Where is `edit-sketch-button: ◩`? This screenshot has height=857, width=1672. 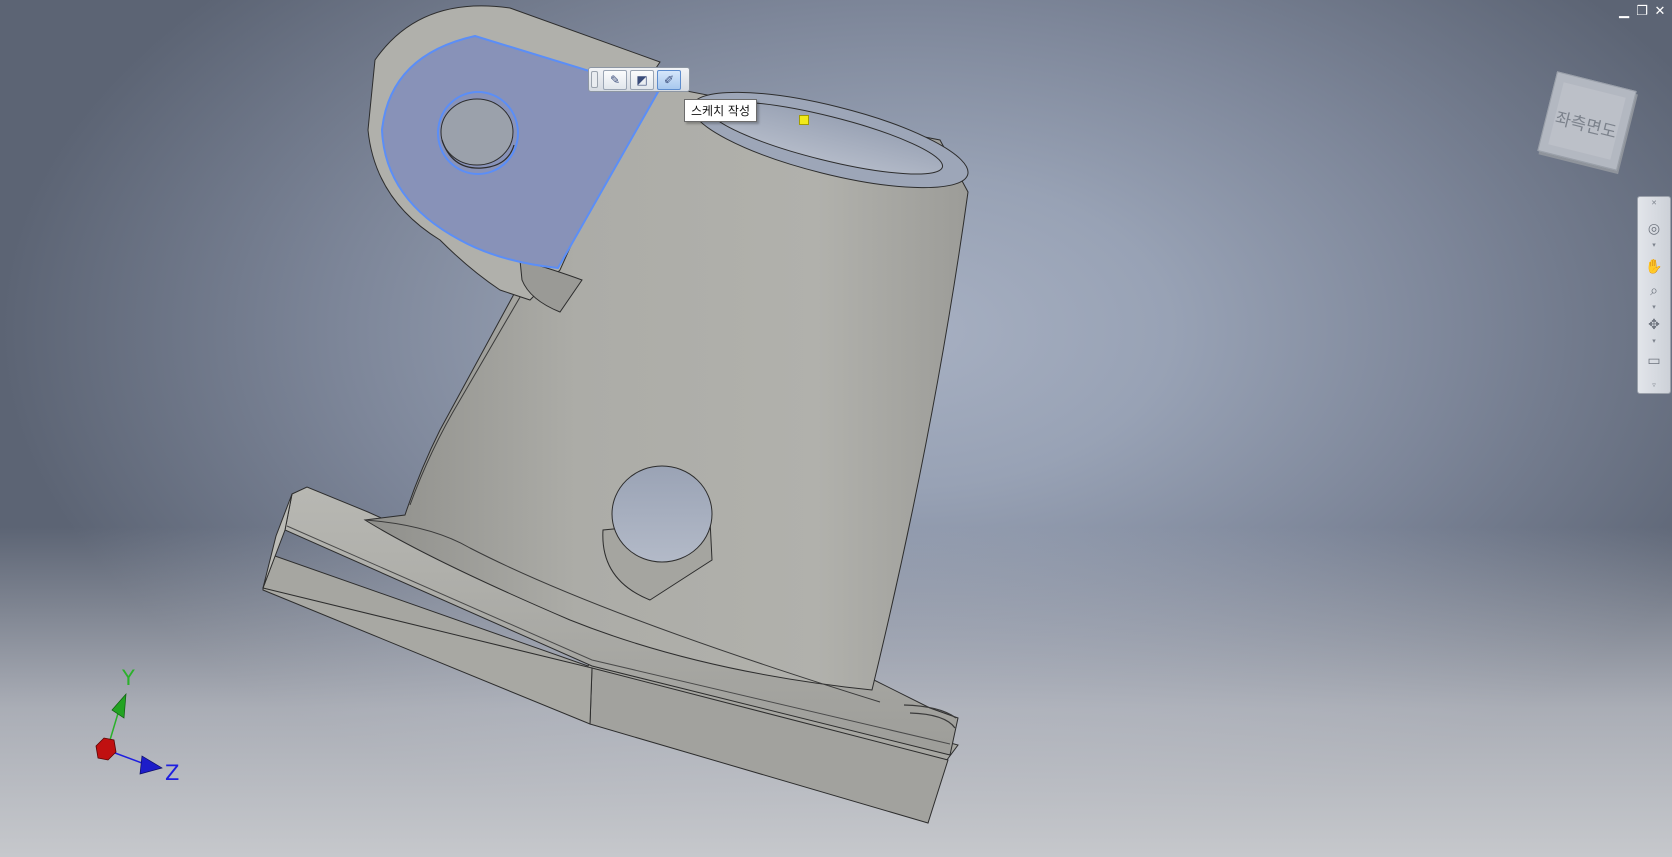 edit-sketch-button: ◩ is located at coordinates (642, 80).